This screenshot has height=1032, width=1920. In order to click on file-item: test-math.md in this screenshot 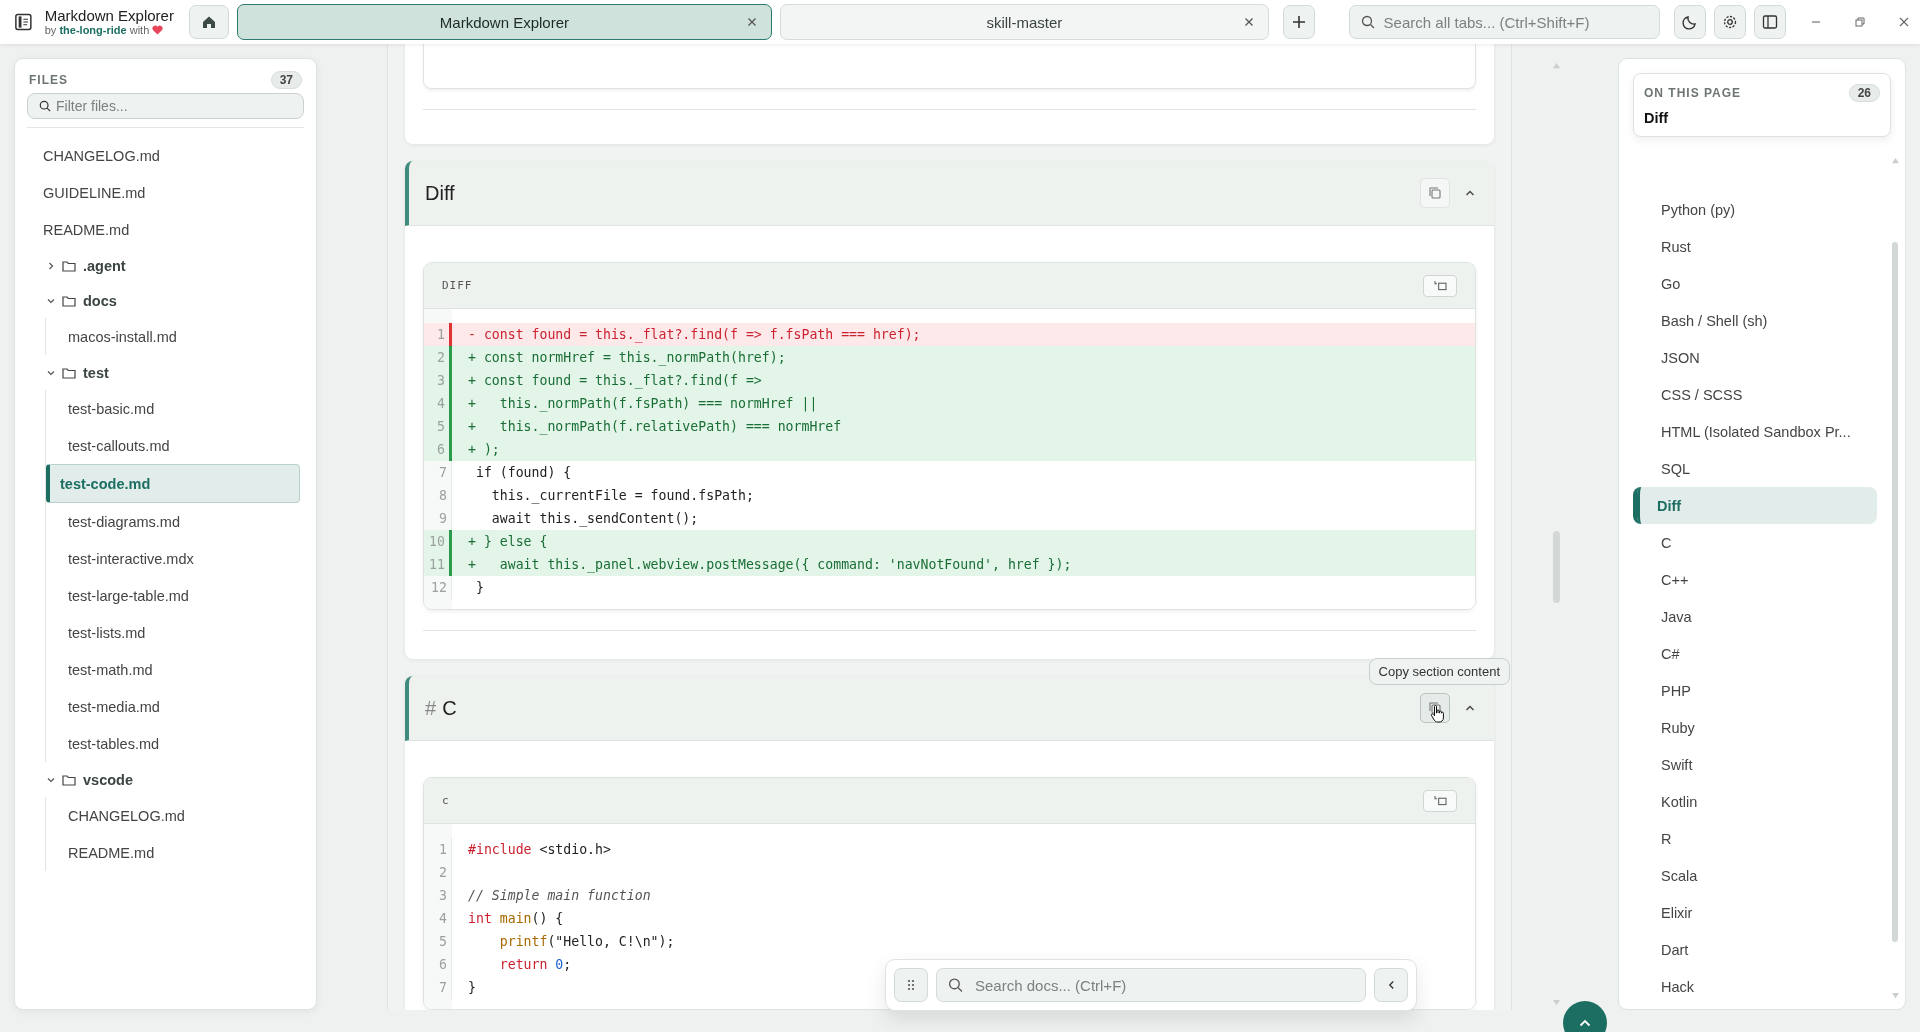, I will do `click(175, 669)`.